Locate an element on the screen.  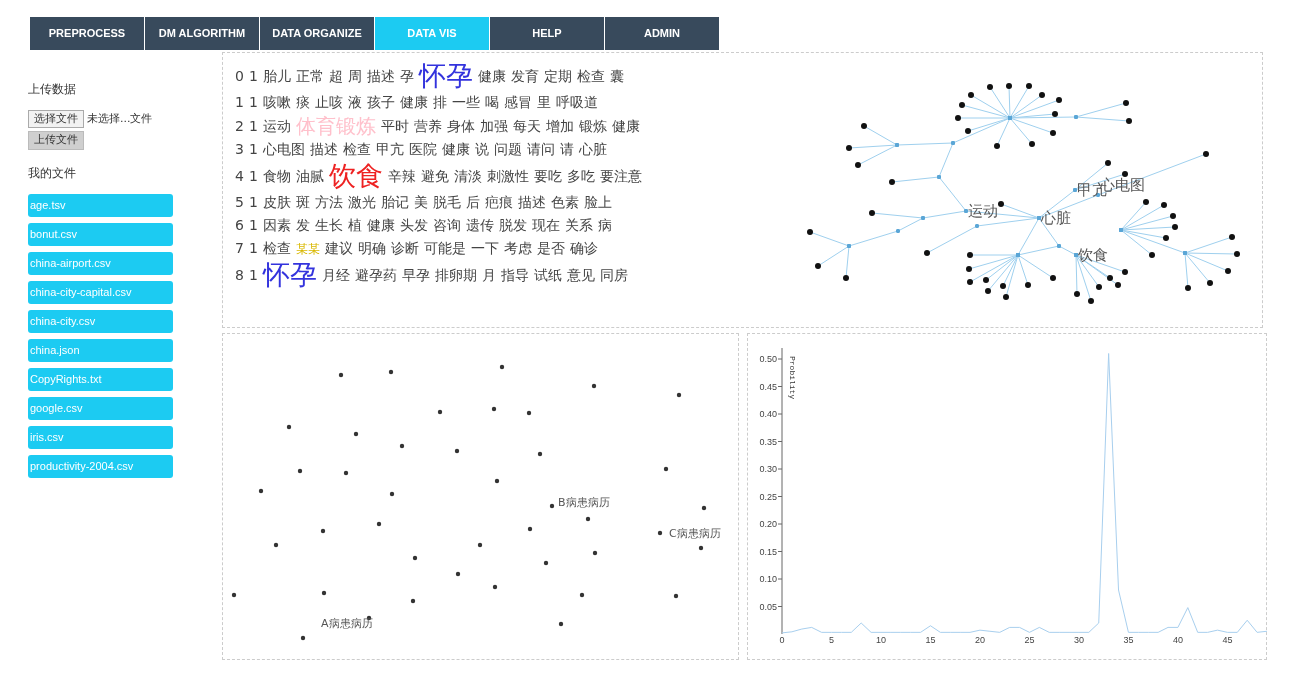
topic-word: 是否 is located at coordinates (550, 248).